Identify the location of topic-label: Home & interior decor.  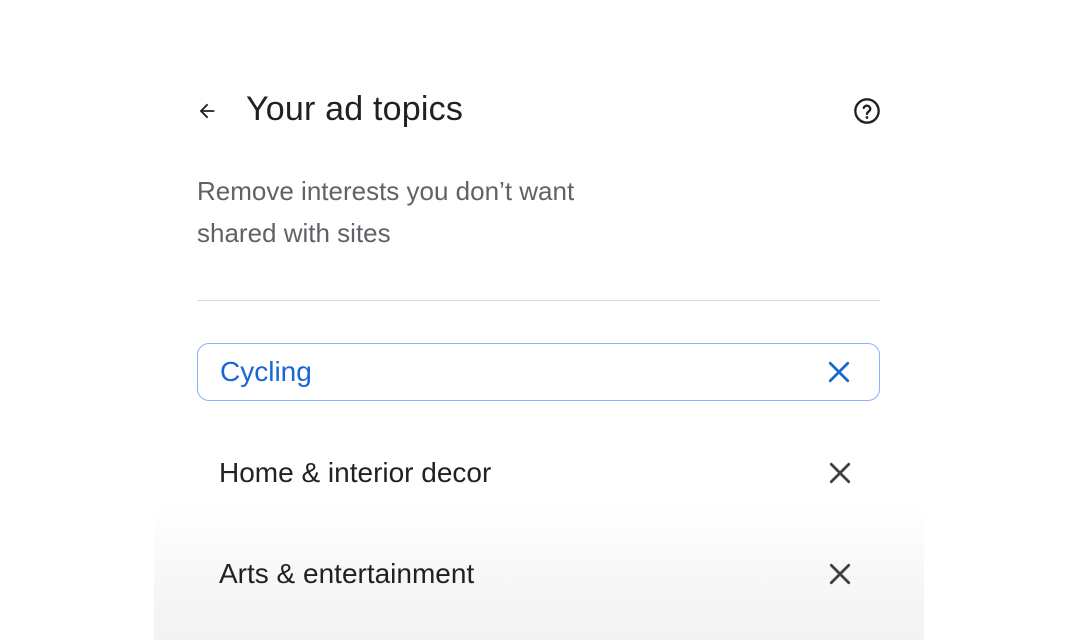
(355, 472).